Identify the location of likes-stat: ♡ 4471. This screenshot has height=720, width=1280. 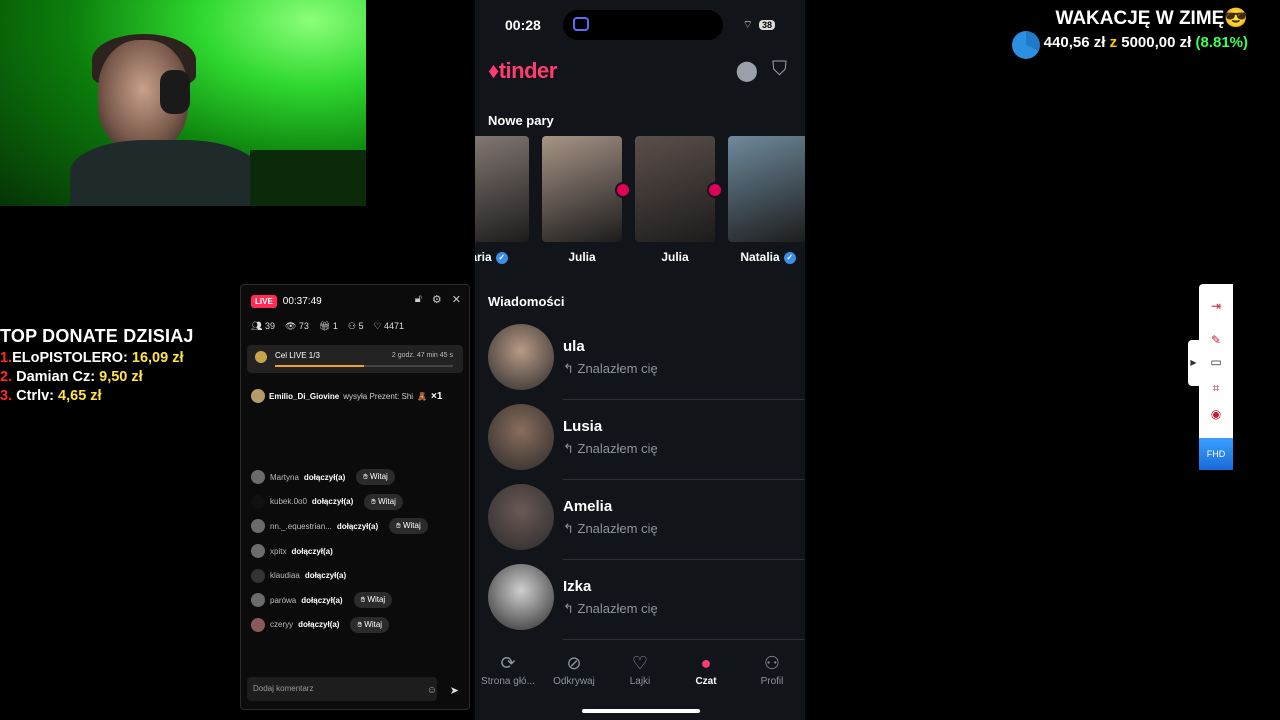
(389, 326).